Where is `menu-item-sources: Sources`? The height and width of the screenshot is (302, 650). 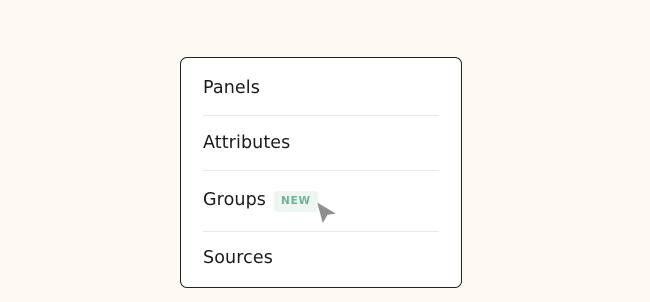
menu-item-sources: Sources is located at coordinates (321, 259).